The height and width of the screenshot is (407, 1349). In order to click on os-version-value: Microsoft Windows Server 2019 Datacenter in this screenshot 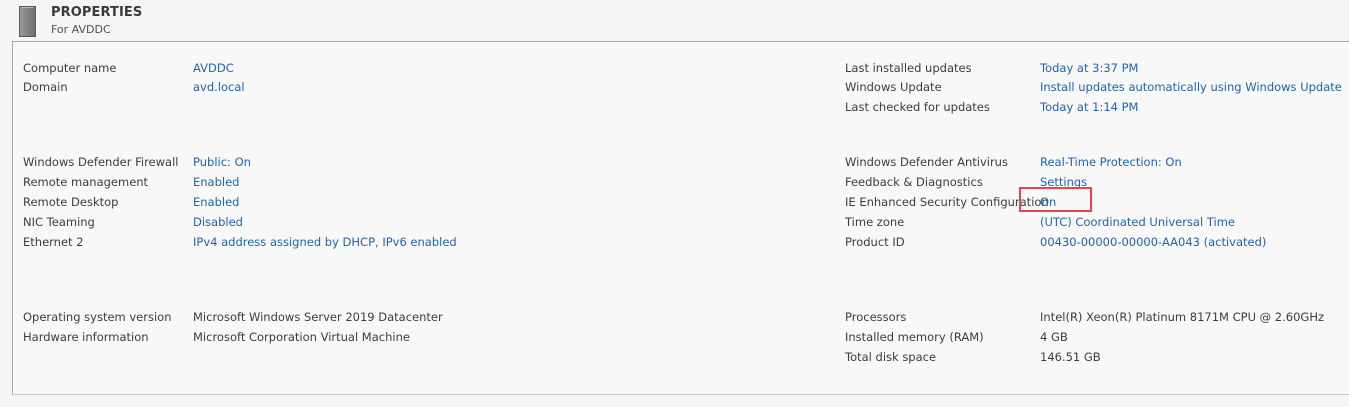, I will do `click(318, 317)`.